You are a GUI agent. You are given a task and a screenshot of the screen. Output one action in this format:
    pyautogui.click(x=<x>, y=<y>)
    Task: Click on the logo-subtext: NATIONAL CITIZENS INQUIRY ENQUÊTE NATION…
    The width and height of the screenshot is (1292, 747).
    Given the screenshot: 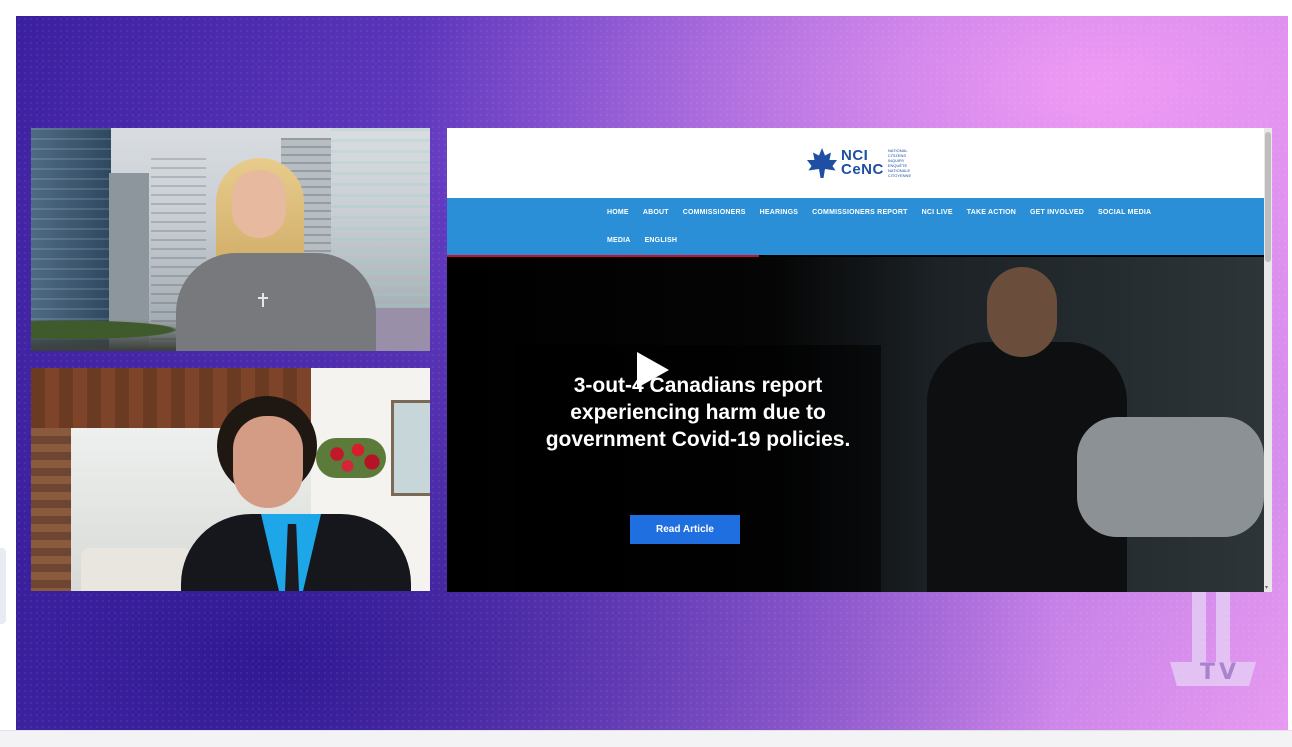 What is the action you would take?
    pyautogui.click(x=901, y=163)
    